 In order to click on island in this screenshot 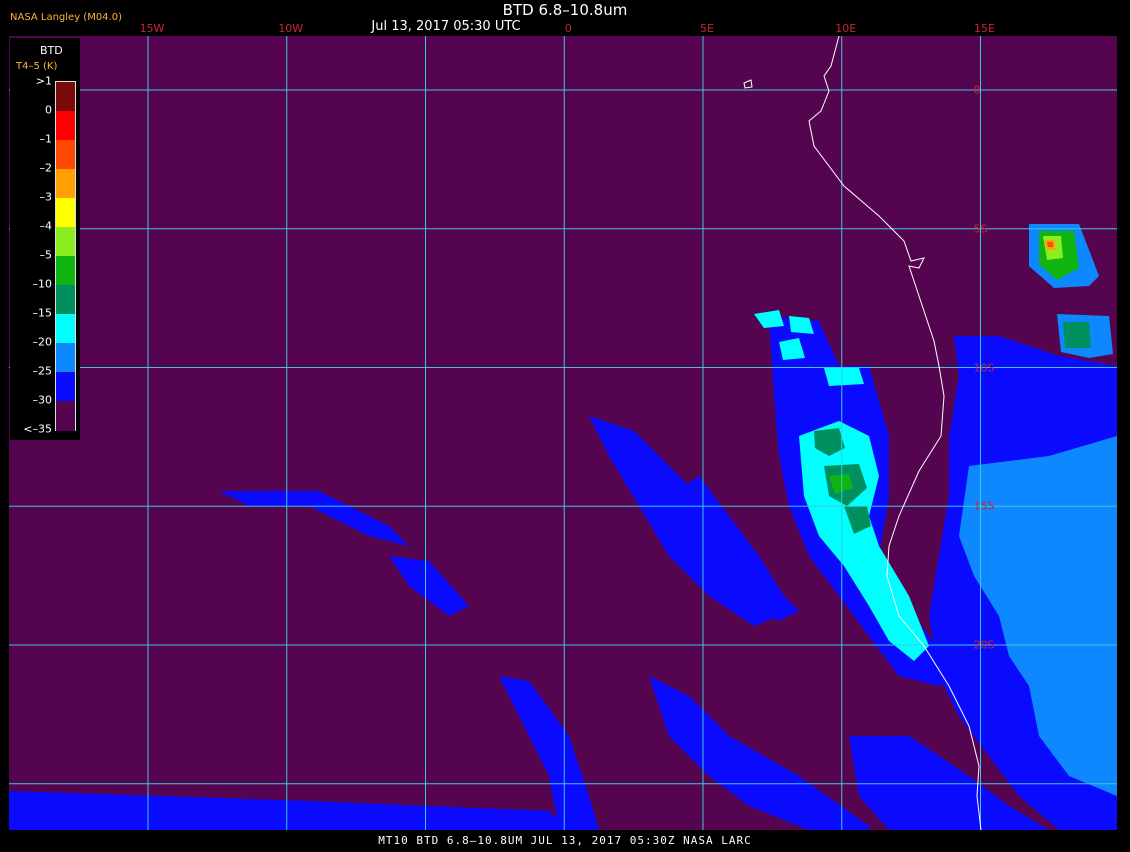, I will do `click(748, 84)`.